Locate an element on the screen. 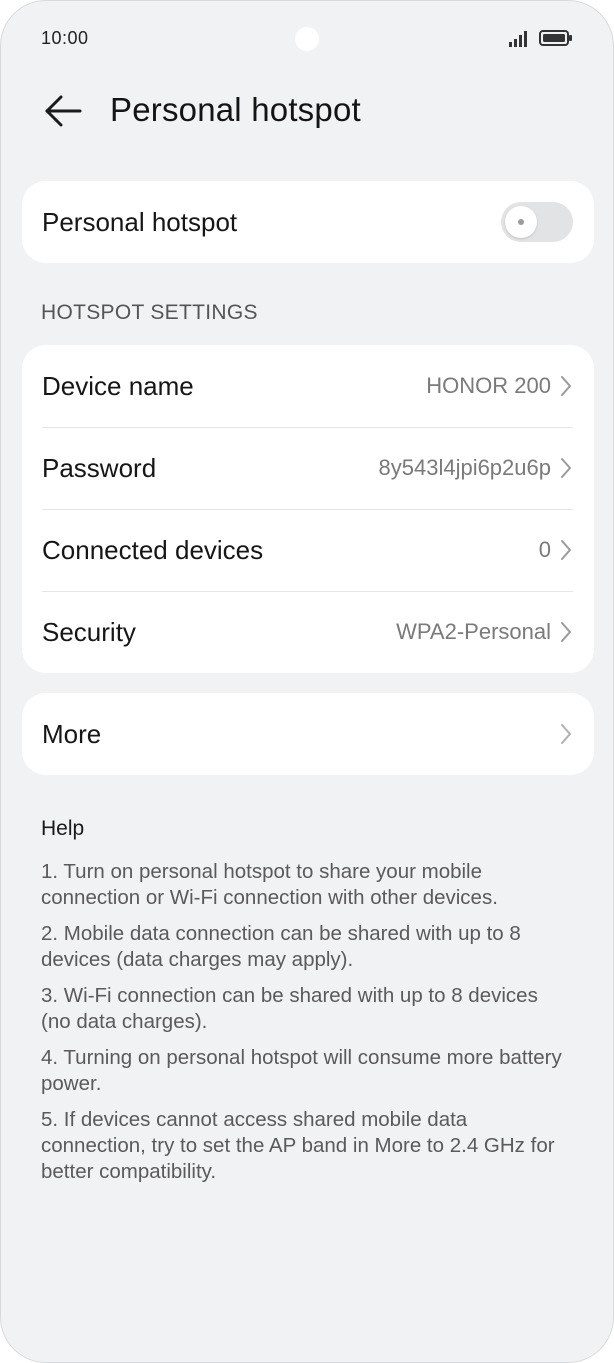 The height and width of the screenshot is (1363, 614). connected-devices-label: Connected devices is located at coordinates (153, 549).